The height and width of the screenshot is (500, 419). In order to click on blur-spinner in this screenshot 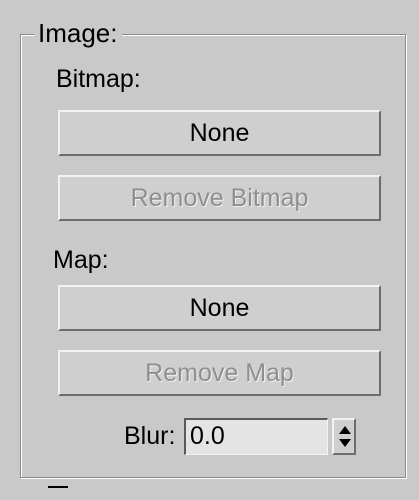, I will do `click(344, 436)`.